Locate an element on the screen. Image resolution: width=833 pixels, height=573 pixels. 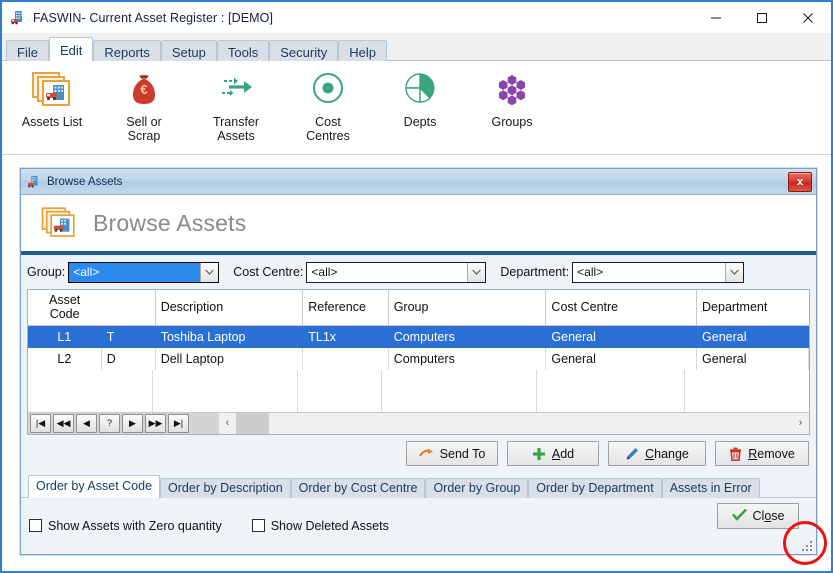
maximize-icon is located at coordinates (762, 17).